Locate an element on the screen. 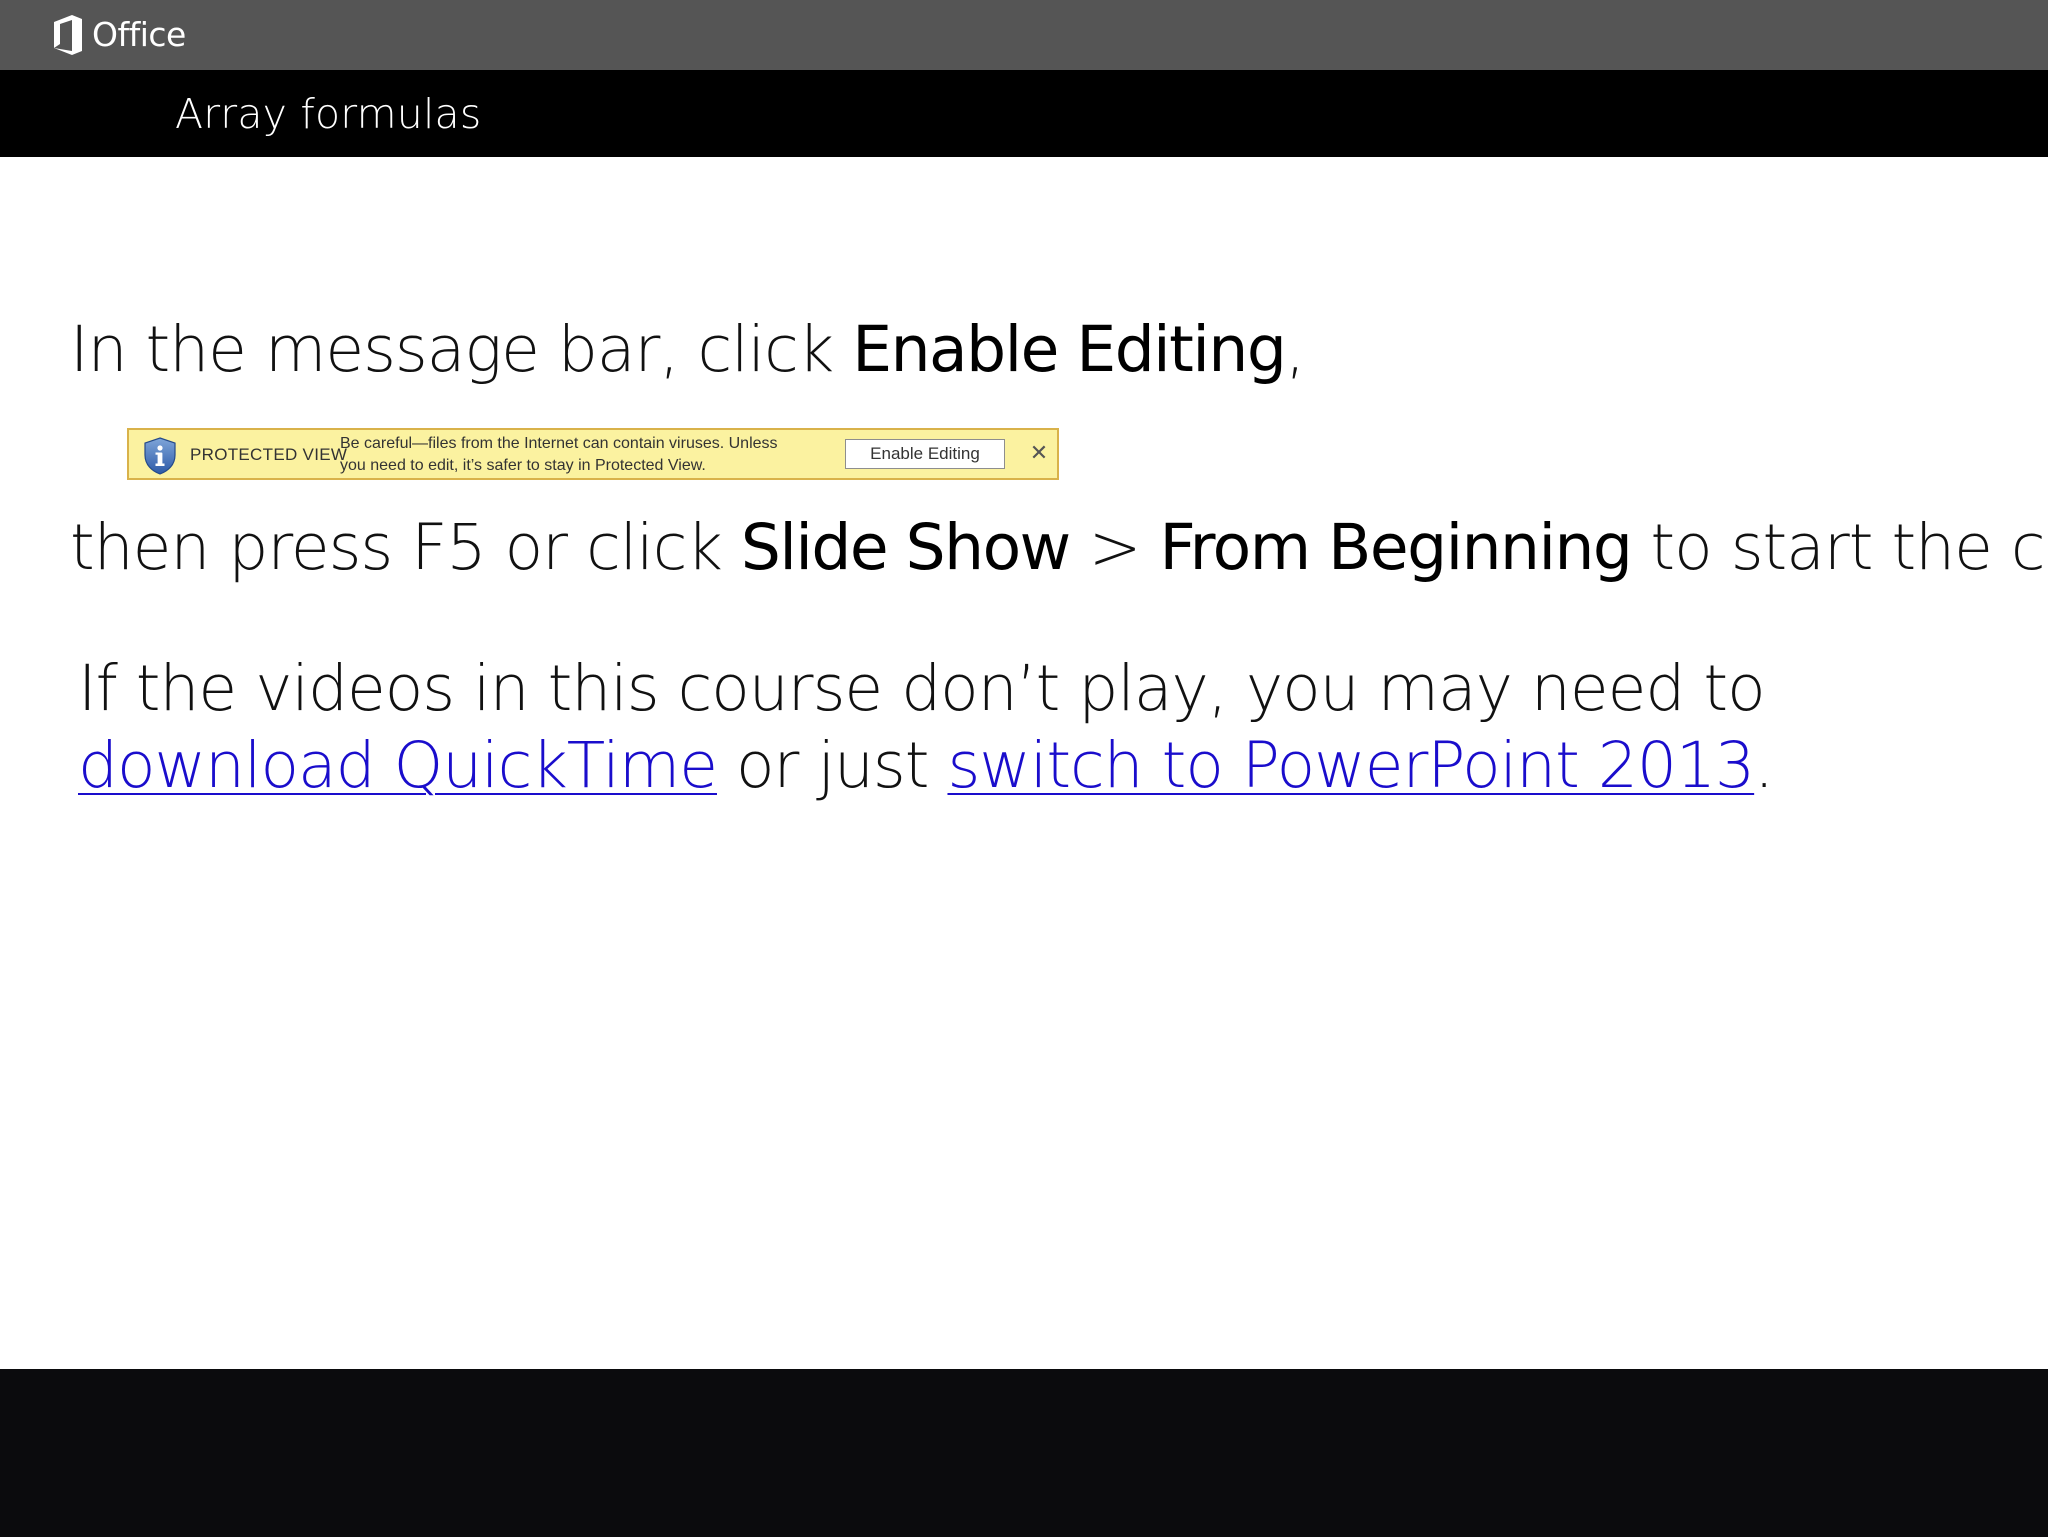 Image resolution: width=2048 pixels, height=1537 pixels. instruction-line-1-prefix: In the message bar, click is located at coordinates (461, 349).